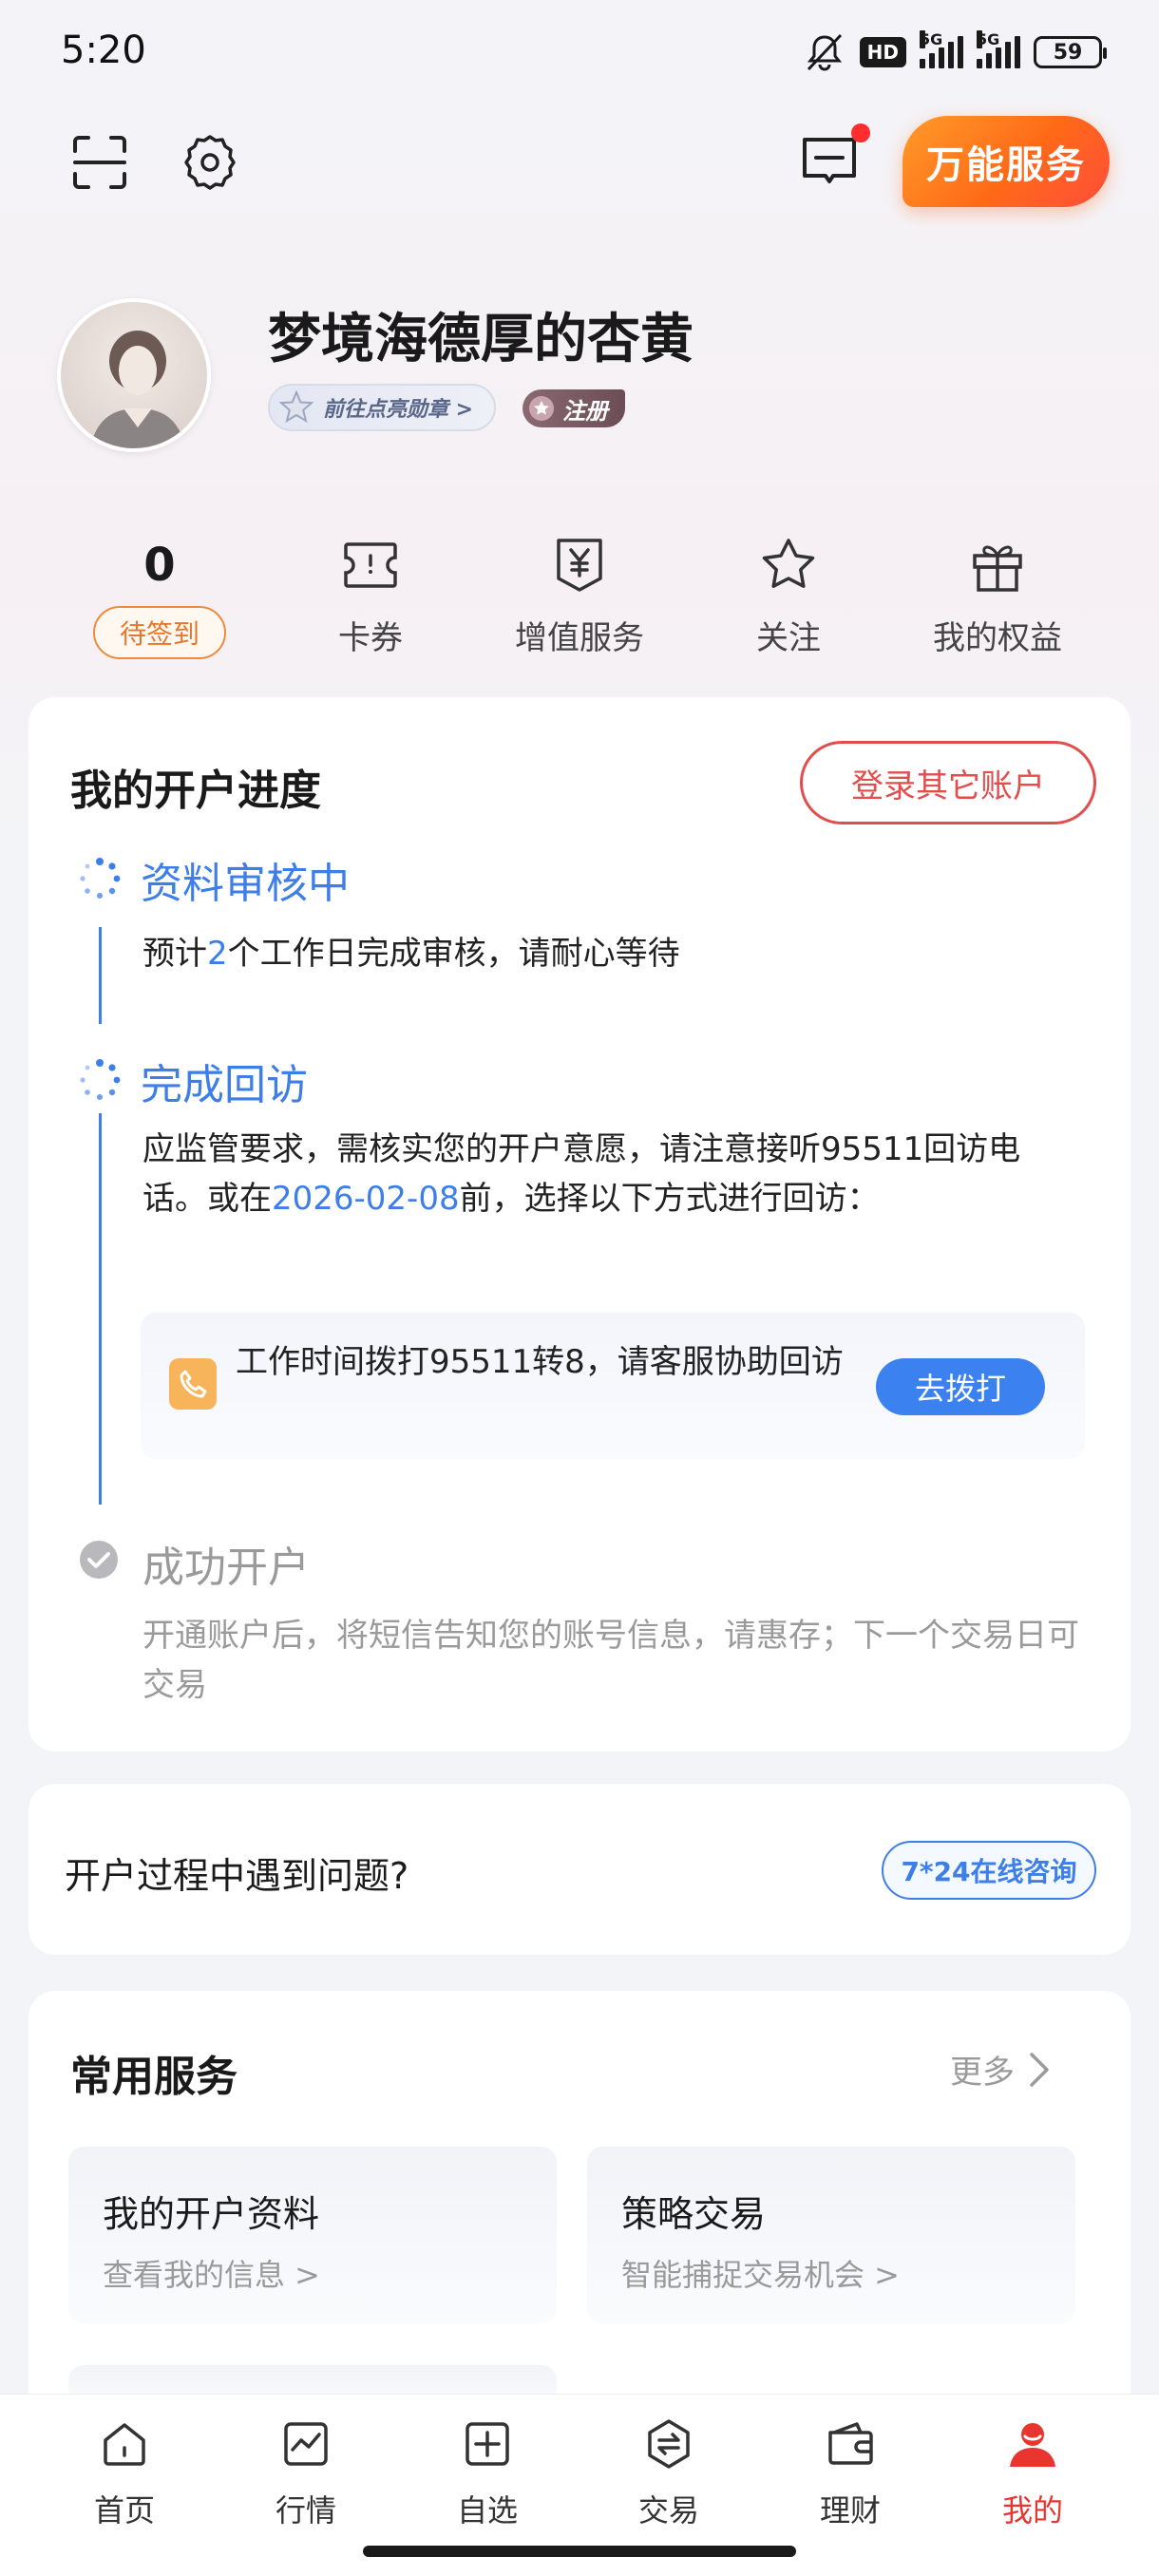  What do you see at coordinates (370, 565) in the screenshot?
I see `ticket-icon` at bounding box center [370, 565].